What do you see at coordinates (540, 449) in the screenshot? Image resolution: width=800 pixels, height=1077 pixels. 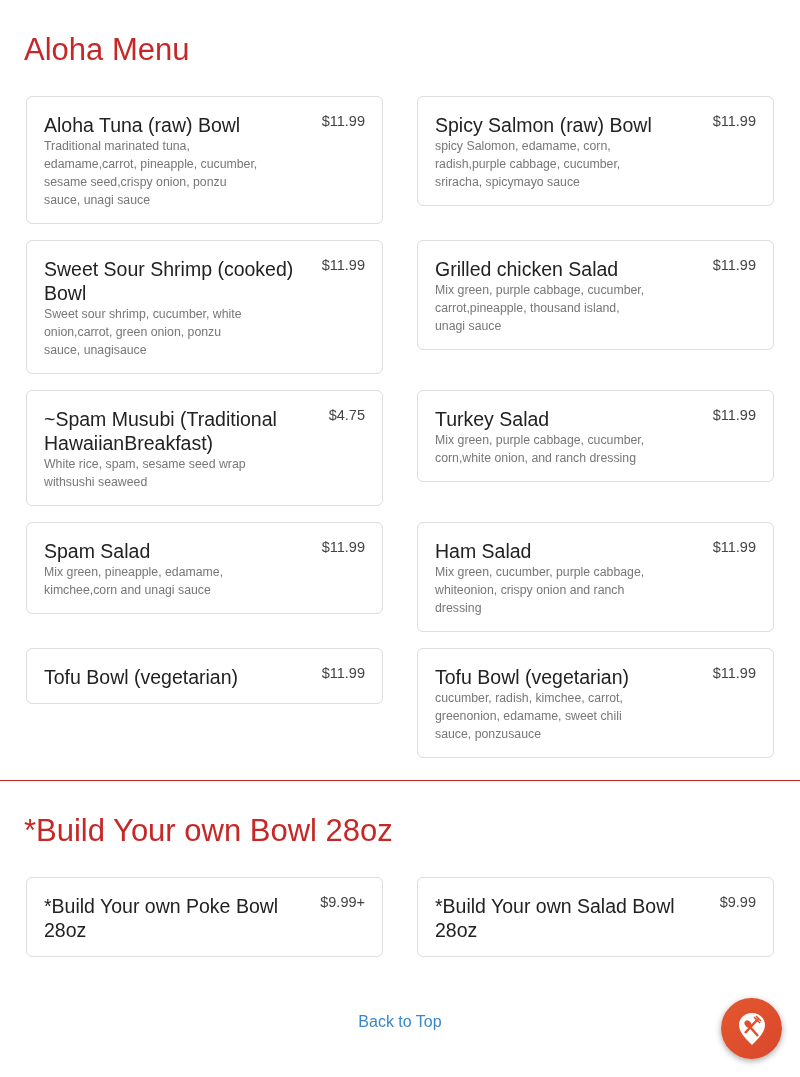 I see `item-description: Mix green, purple cabbage, cucumber, corn,white onion, and ranch dressing` at bounding box center [540, 449].